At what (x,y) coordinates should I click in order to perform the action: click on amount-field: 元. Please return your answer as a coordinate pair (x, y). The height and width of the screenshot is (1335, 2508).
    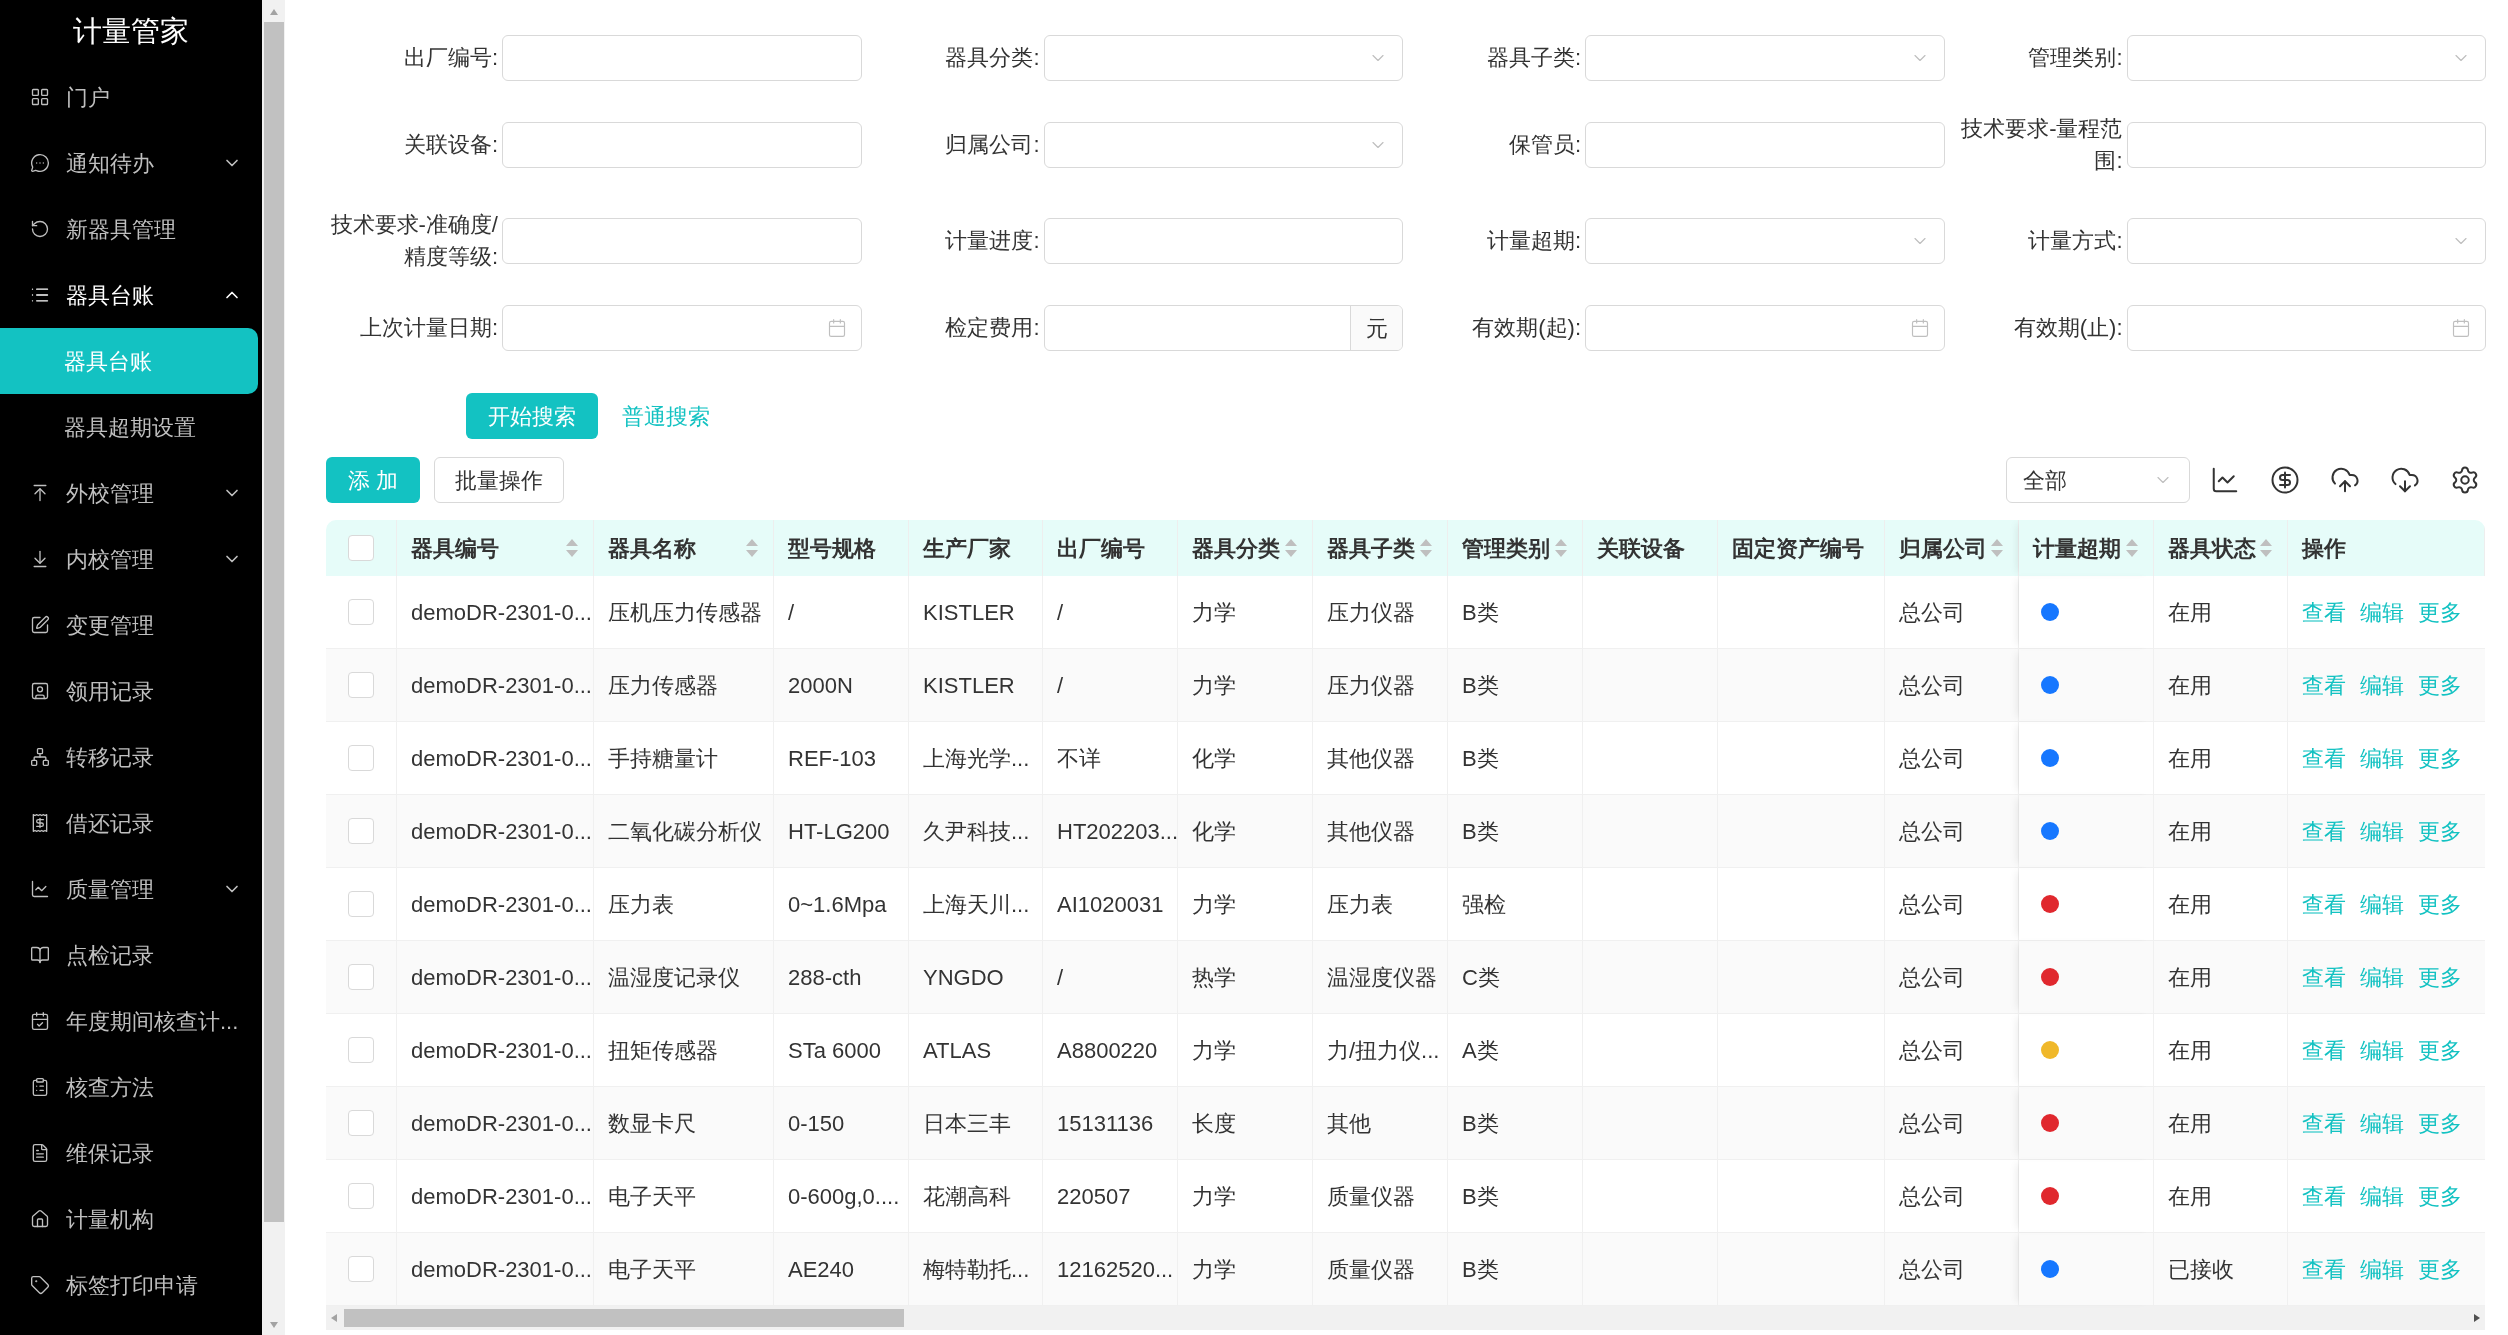
    Looking at the image, I should click on (1223, 328).